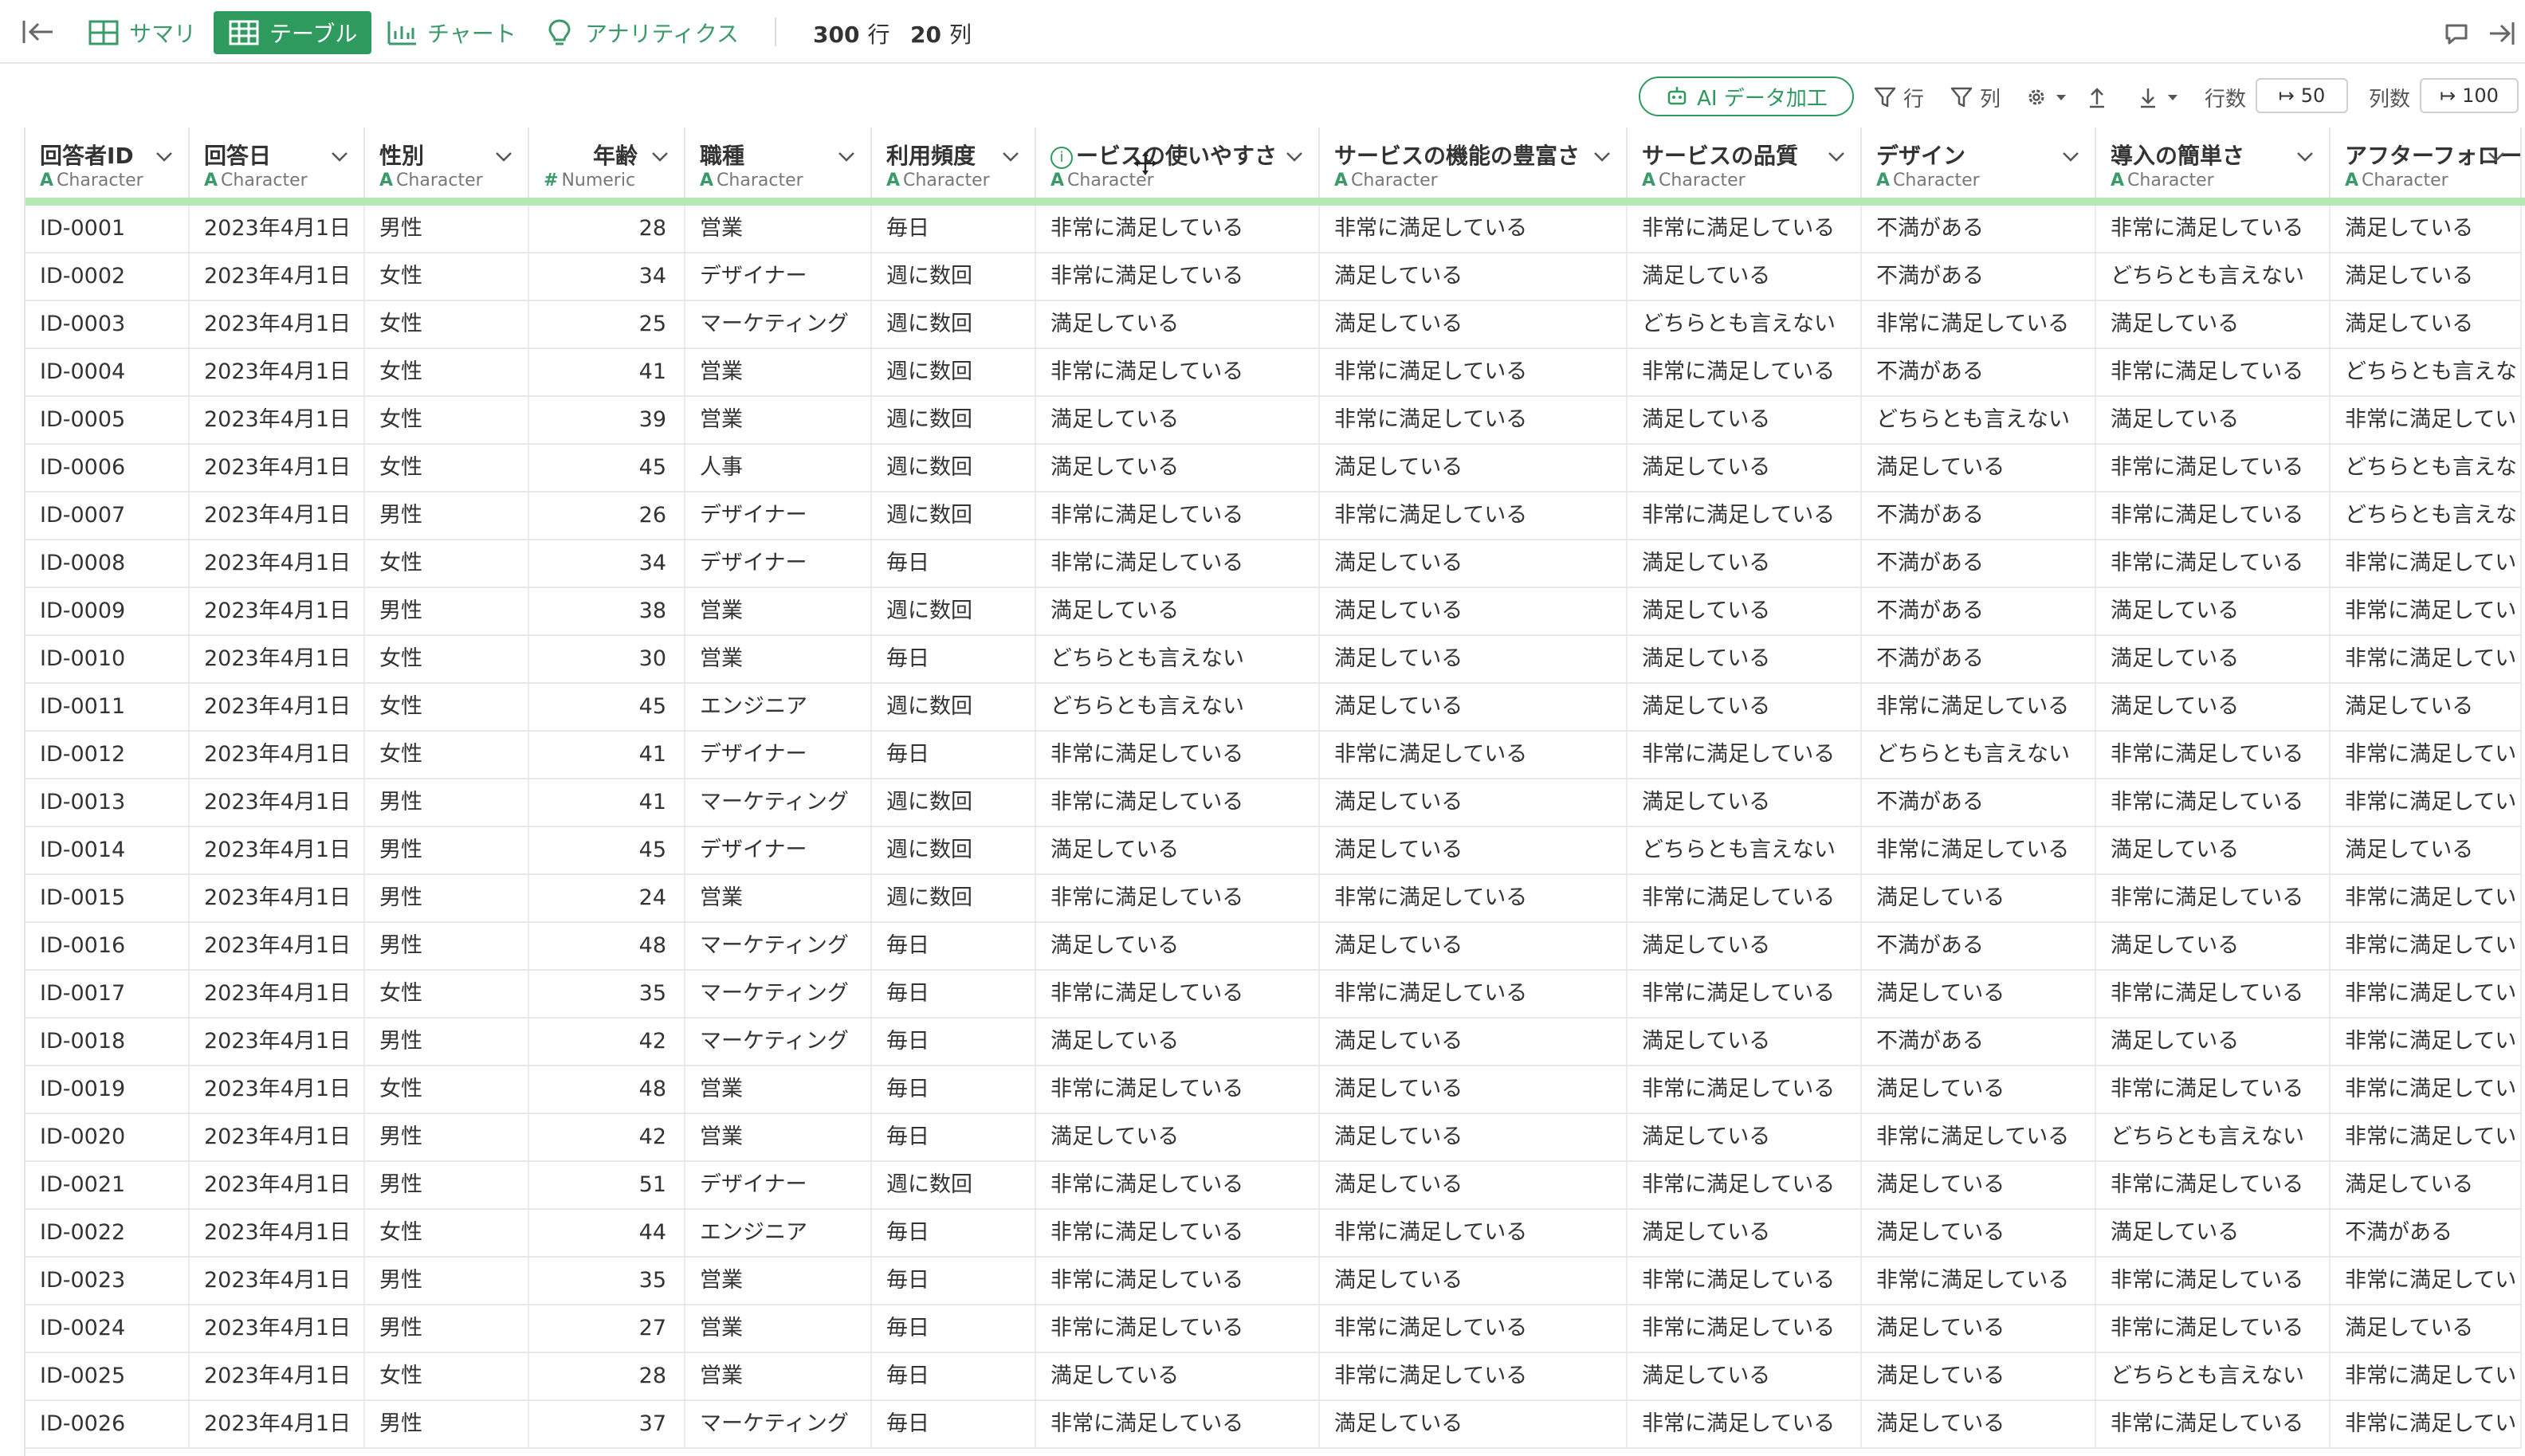  I want to click on table-cell: 48, so click(607, 1089).